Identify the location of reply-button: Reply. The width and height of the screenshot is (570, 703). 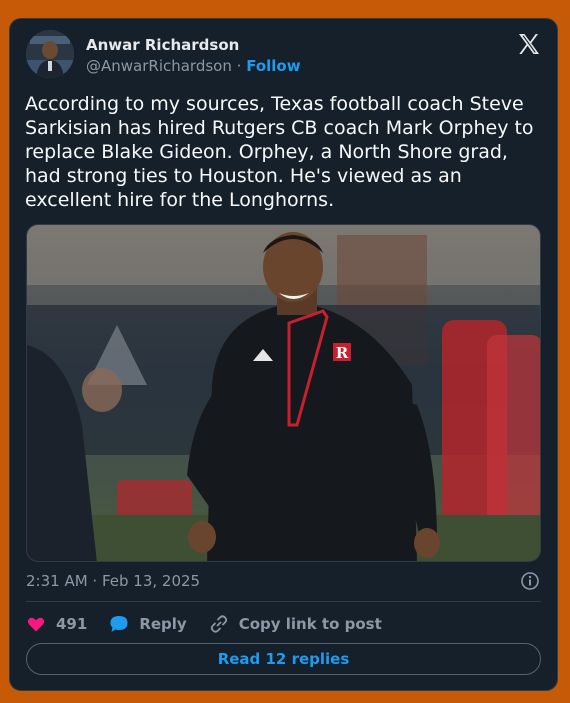
(148, 624).